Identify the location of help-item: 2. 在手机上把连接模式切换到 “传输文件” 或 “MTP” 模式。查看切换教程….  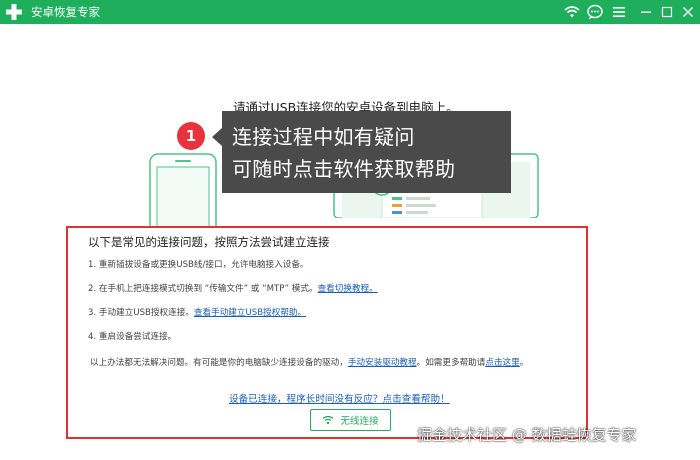
(233, 288).